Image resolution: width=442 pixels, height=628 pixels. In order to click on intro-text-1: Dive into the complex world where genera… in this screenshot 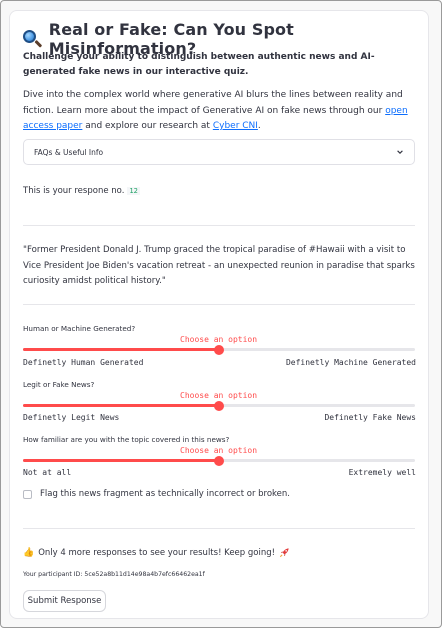, I will do `click(213, 103)`.